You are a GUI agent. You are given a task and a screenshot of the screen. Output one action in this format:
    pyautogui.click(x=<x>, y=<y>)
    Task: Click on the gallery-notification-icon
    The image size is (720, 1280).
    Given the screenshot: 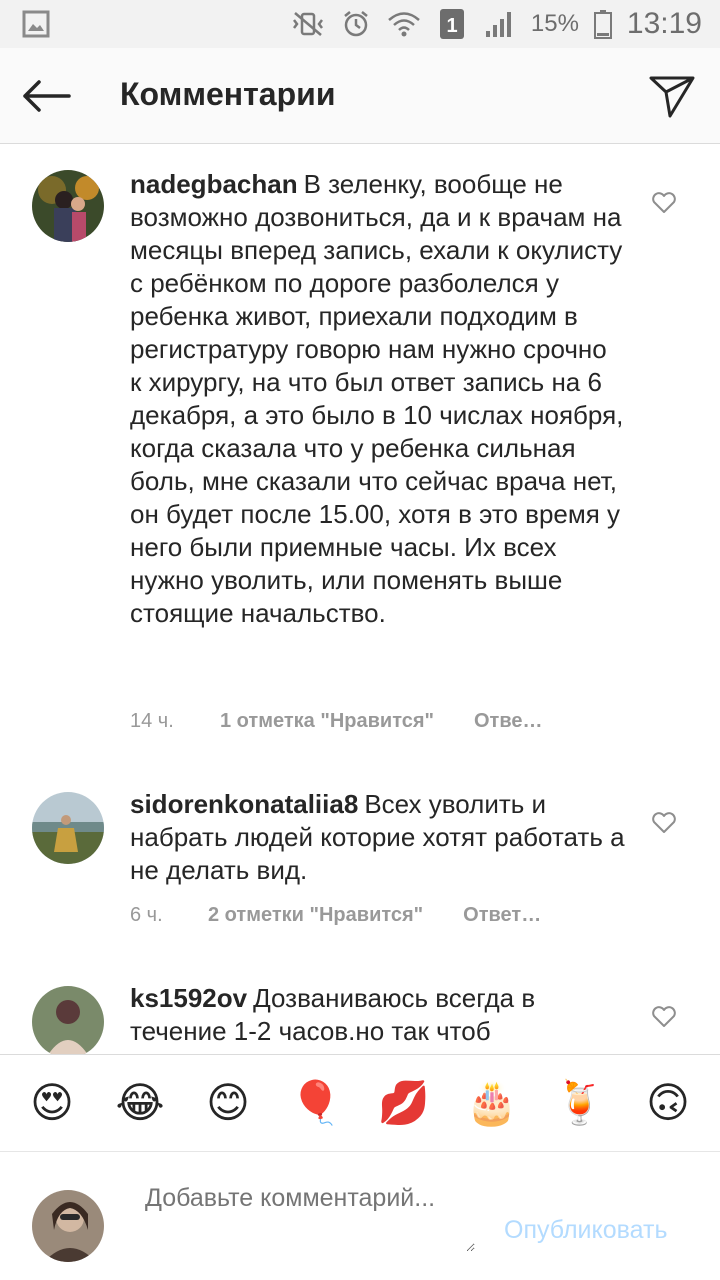 What is the action you would take?
    pyautogui.click(x=36, y=24)
    